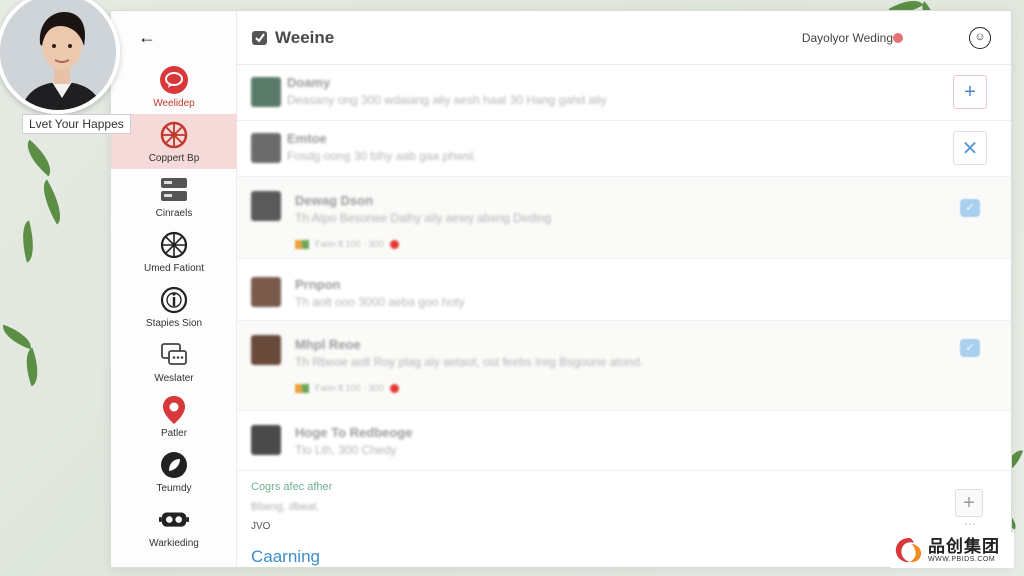  I want to click on list-item-desc: Tlo Lth, 300 Chedy, so click(346, 450).